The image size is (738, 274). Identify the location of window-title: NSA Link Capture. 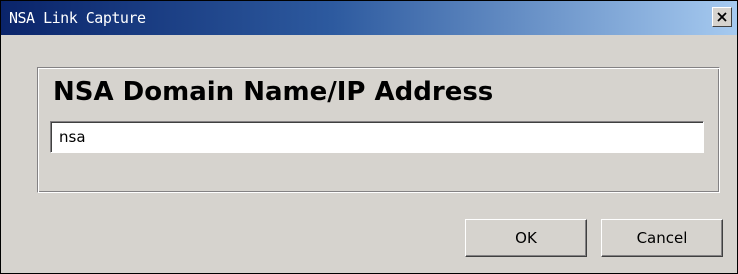
(77, 18).